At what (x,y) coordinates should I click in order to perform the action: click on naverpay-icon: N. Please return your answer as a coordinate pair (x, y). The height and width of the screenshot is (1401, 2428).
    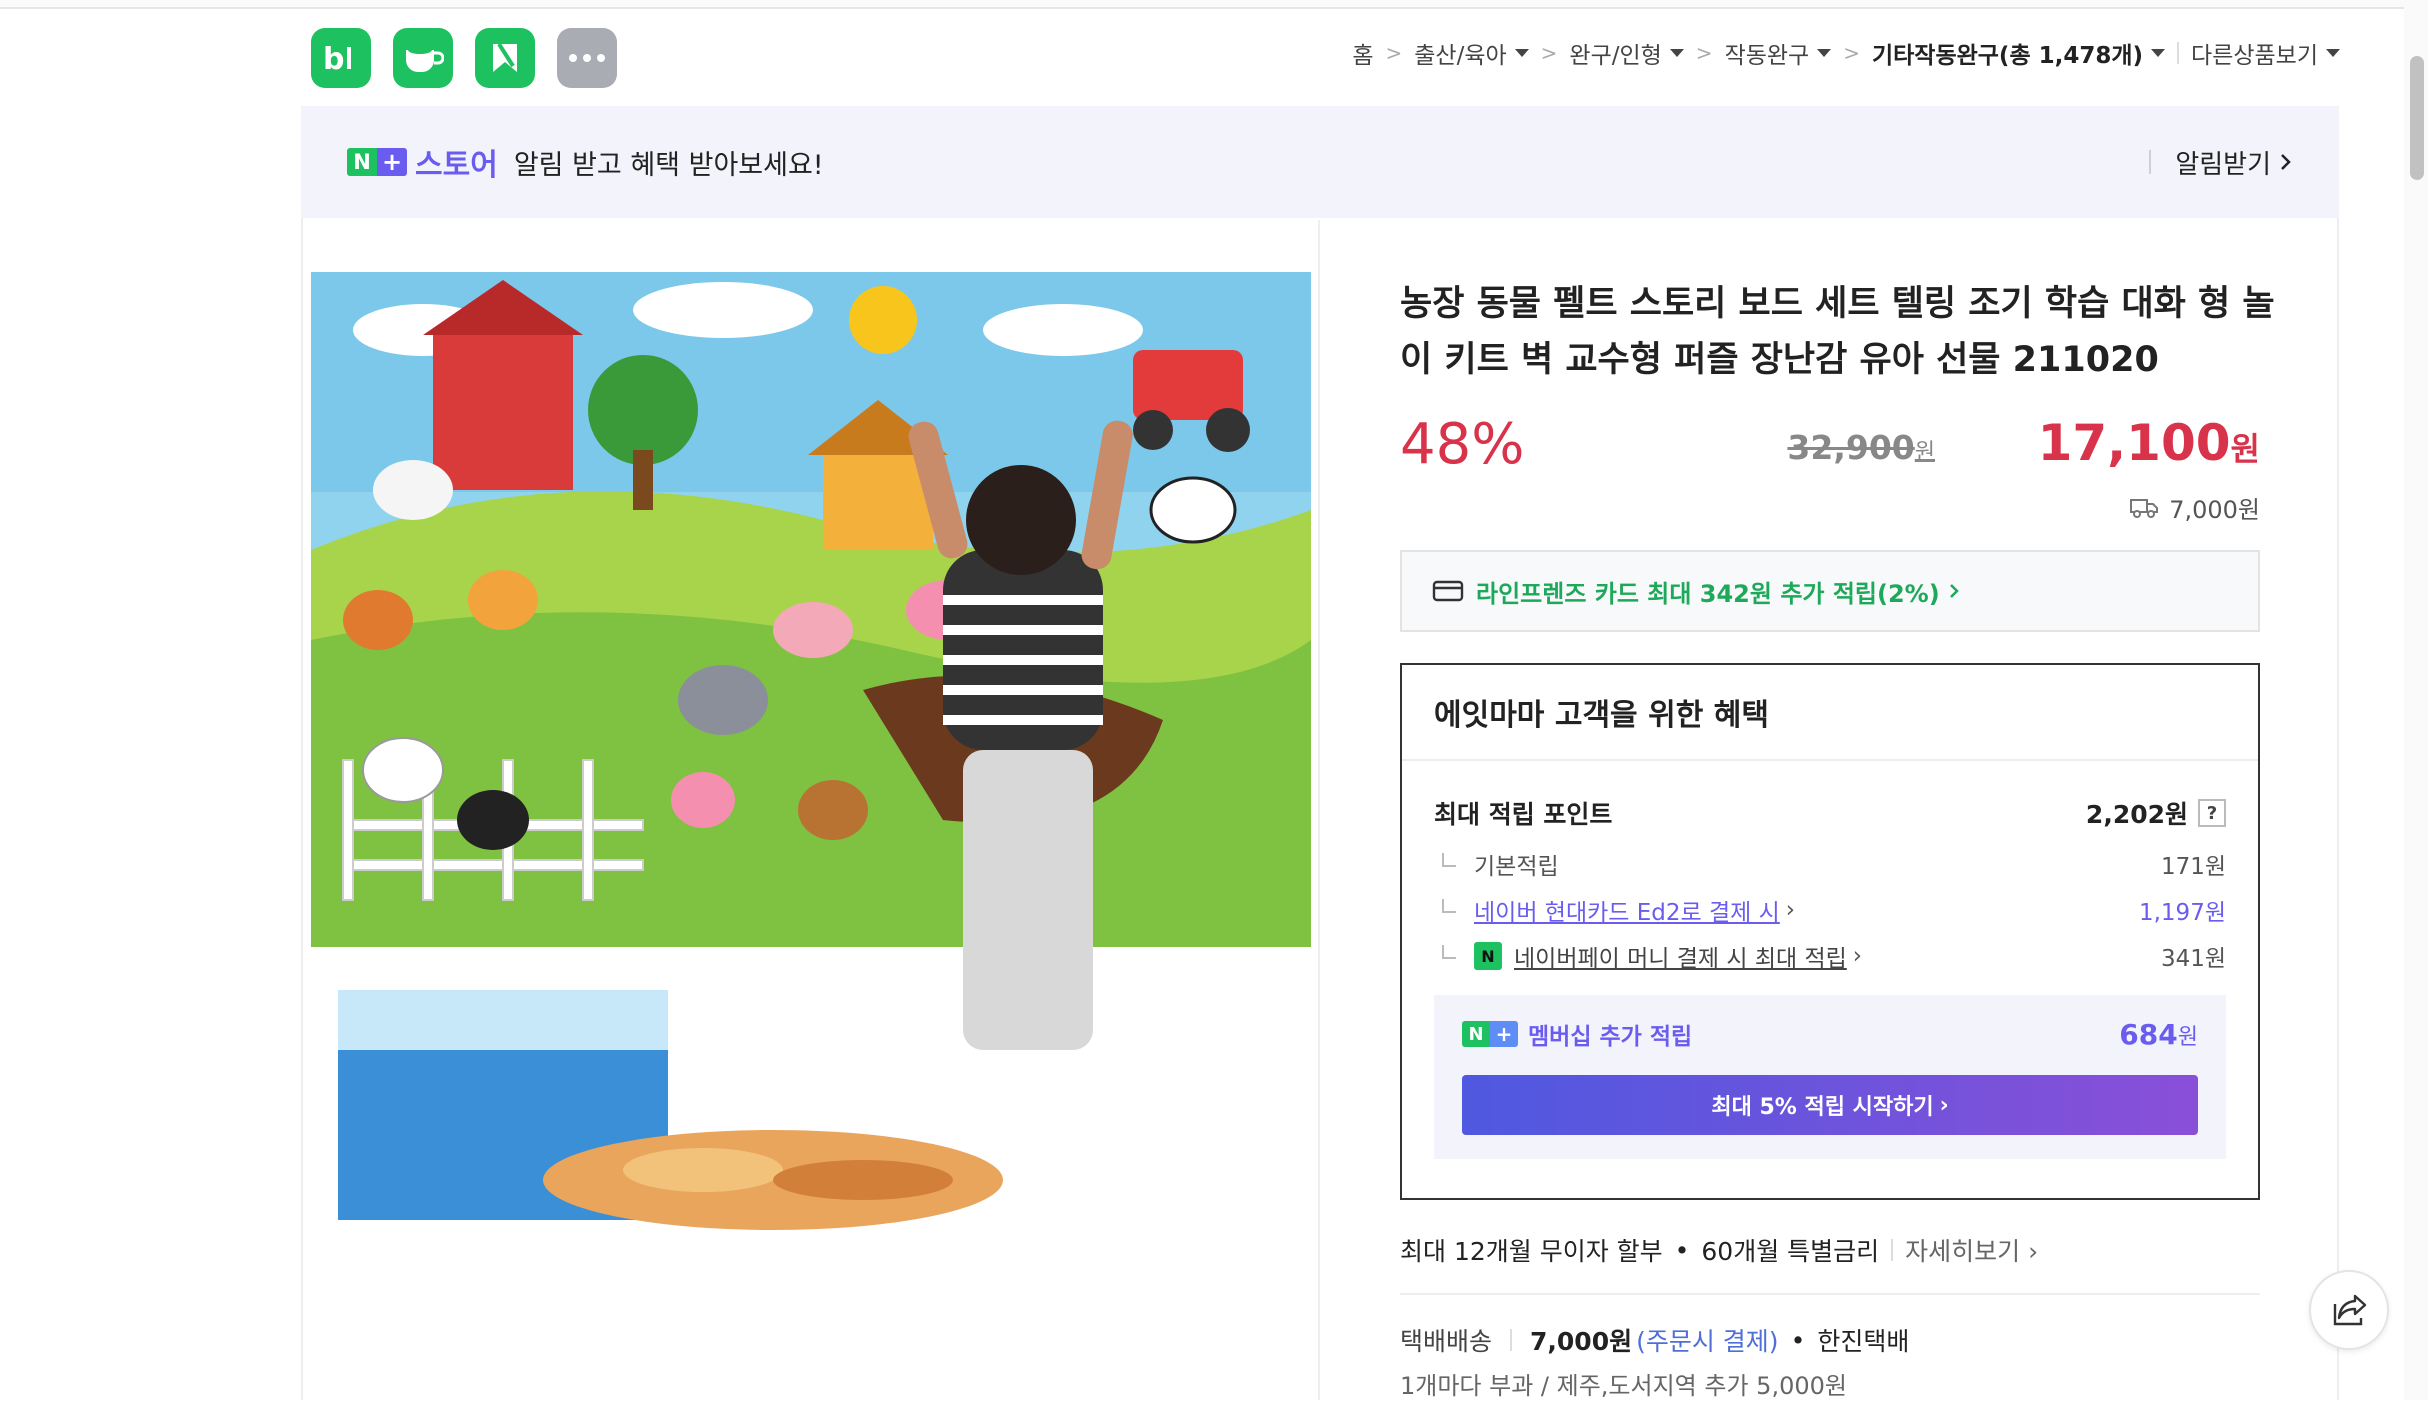
    Looking at the image, I should click on (1488, 956).